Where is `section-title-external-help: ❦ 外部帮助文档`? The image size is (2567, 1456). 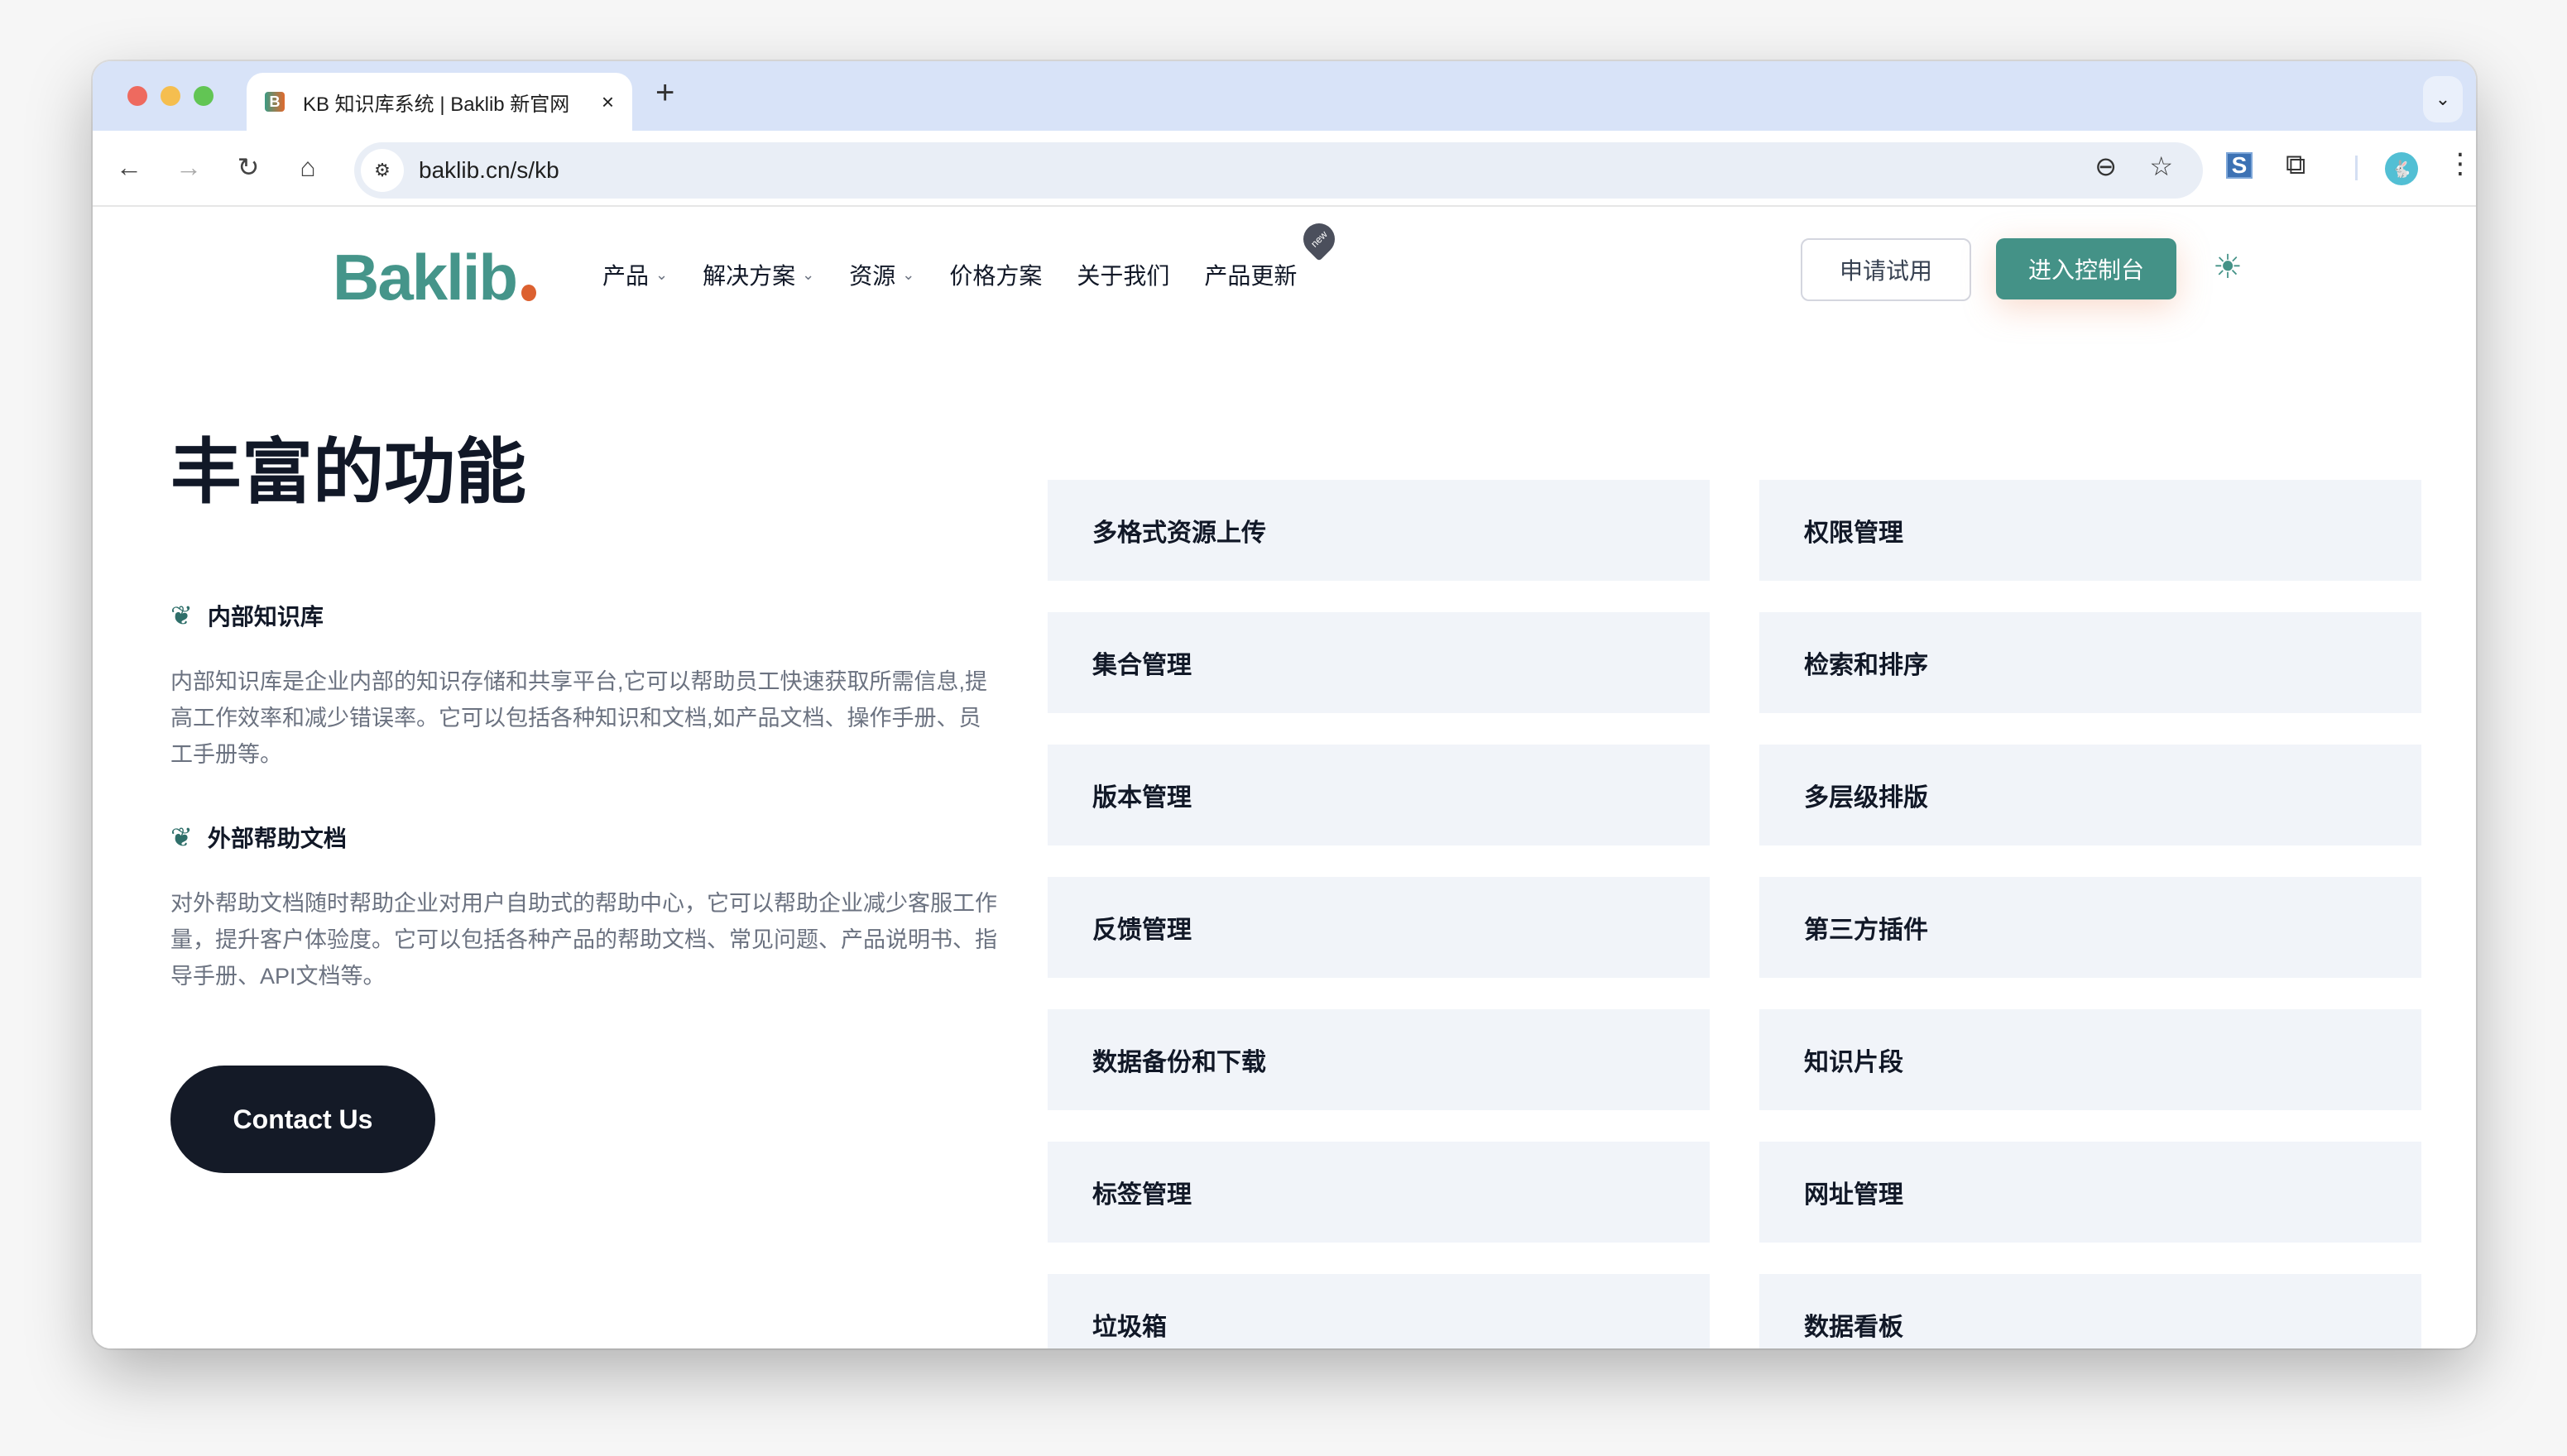 section-title-external-help: ❦ 外部帮助文档 is located at coordinates (258, 837).